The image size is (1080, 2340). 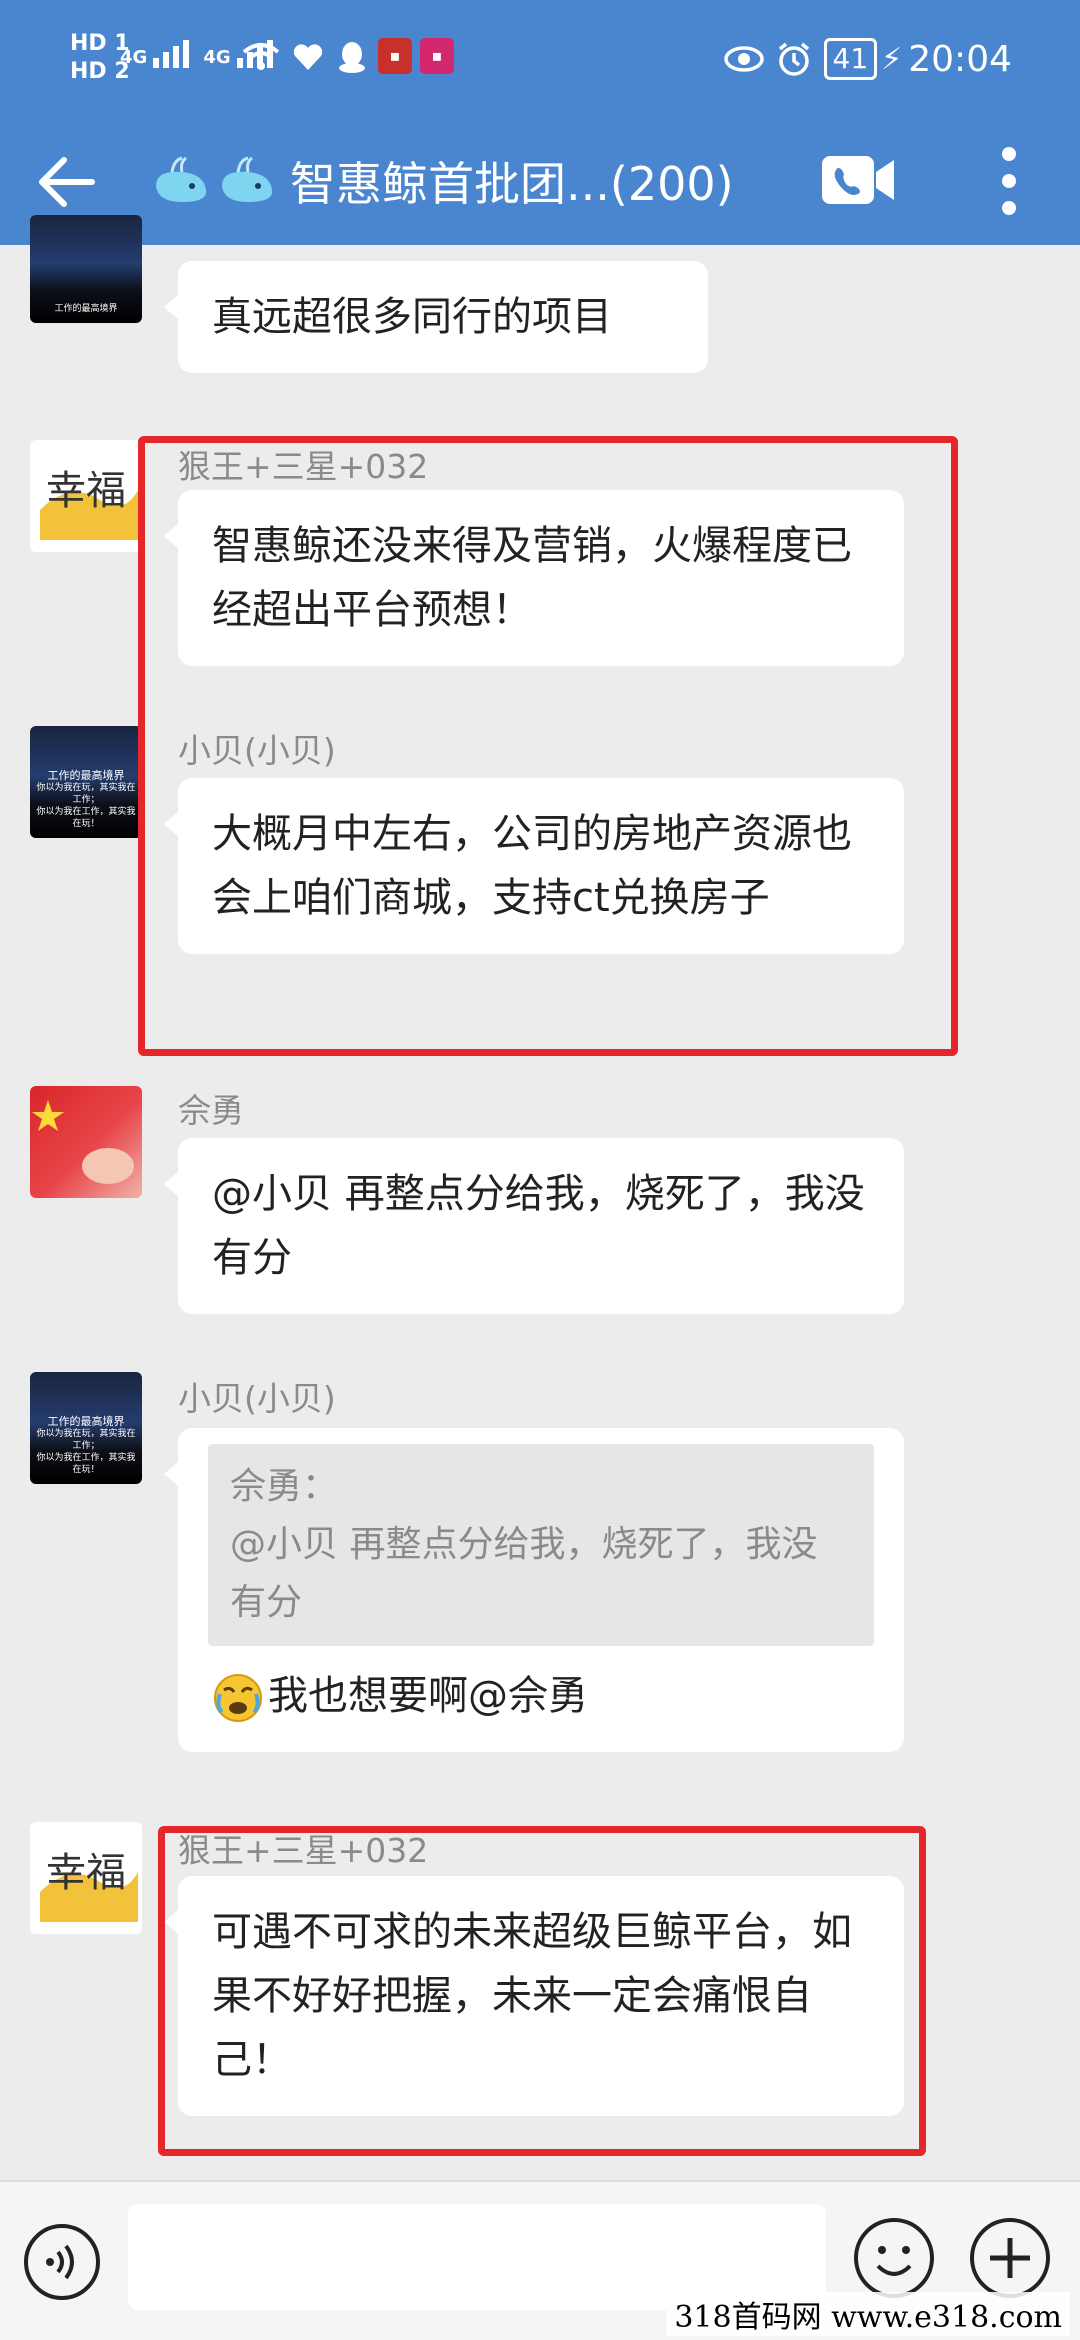 What do you see at coordinates (1010, 2258) in the screenshot?
I see `add-attachment-icon` at bounding box center [1010, 2258].